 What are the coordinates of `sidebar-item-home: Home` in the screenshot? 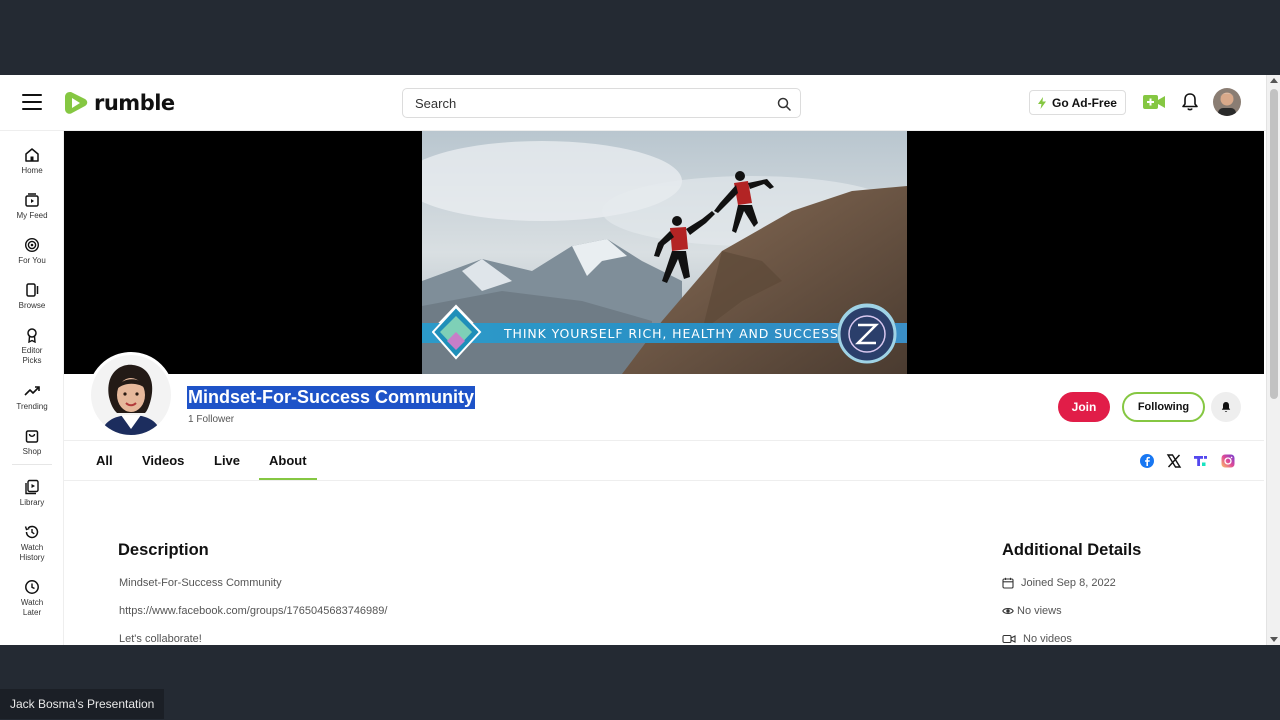 It's located at (32, 161).